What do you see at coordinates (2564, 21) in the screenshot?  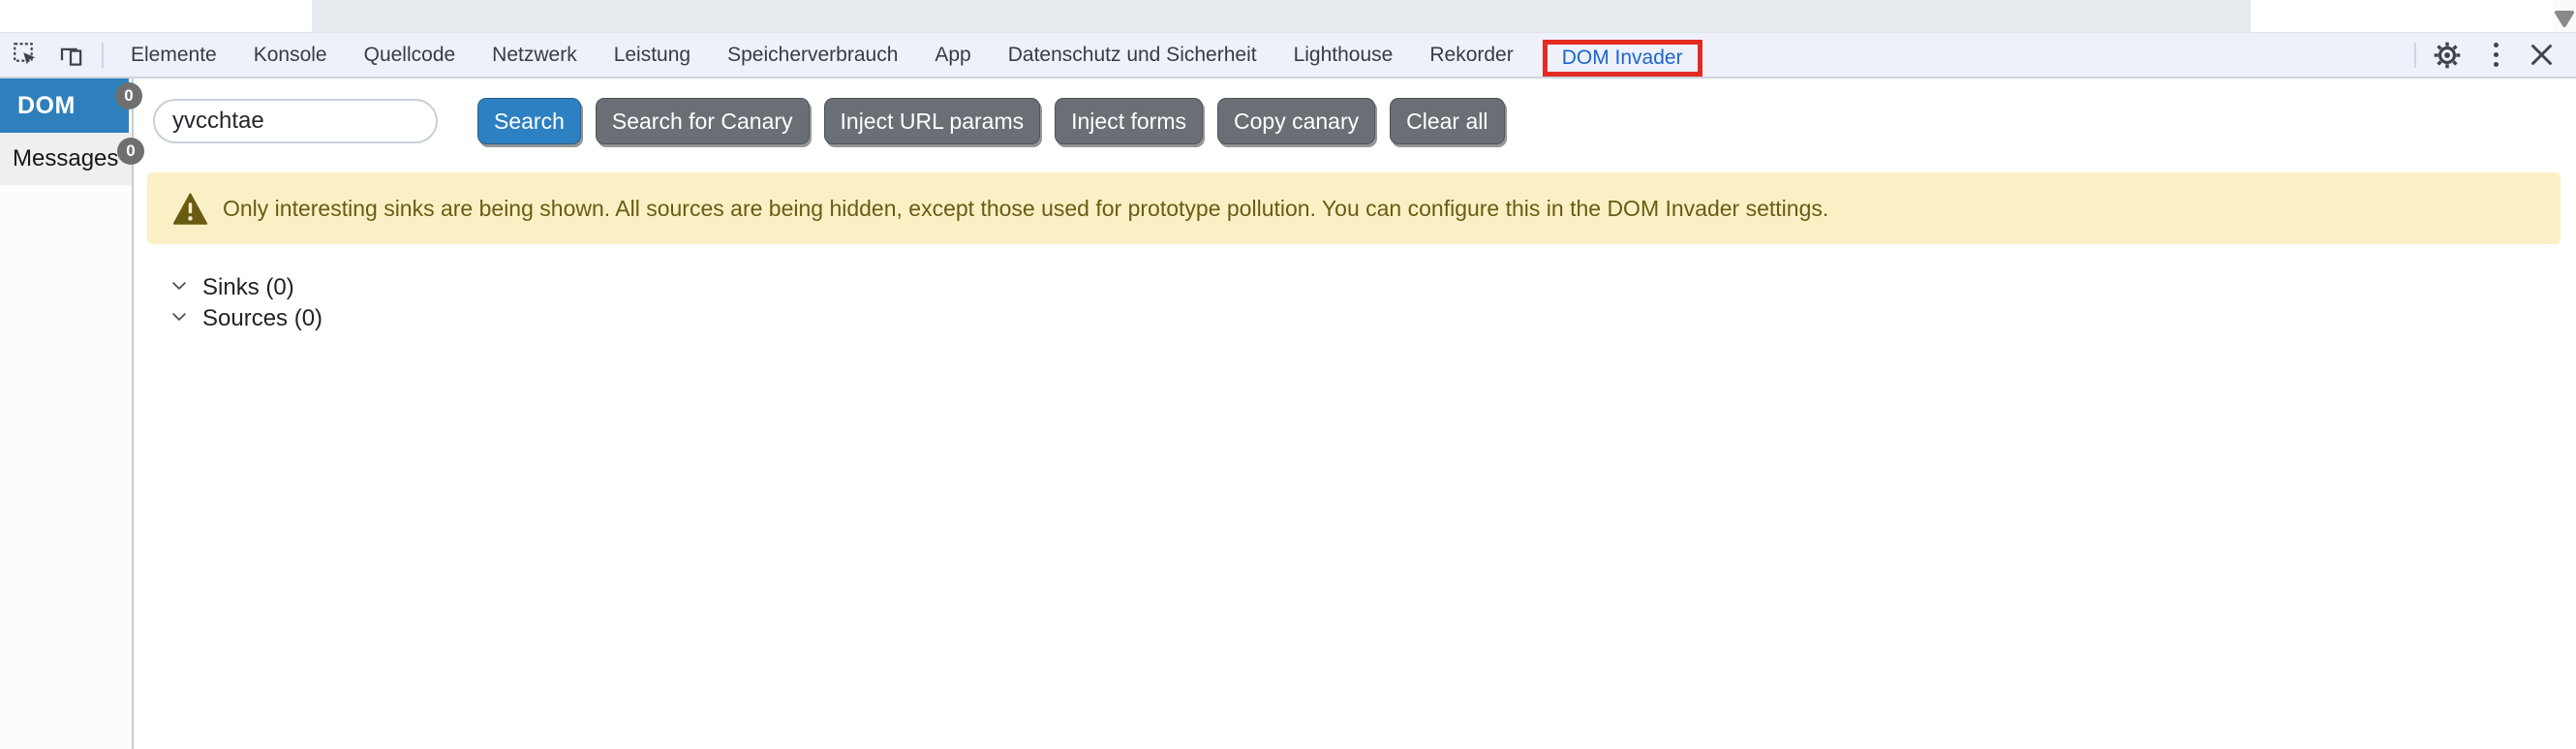 I see `dropdown-arrow-icon` at bounding box center [2564, 21].